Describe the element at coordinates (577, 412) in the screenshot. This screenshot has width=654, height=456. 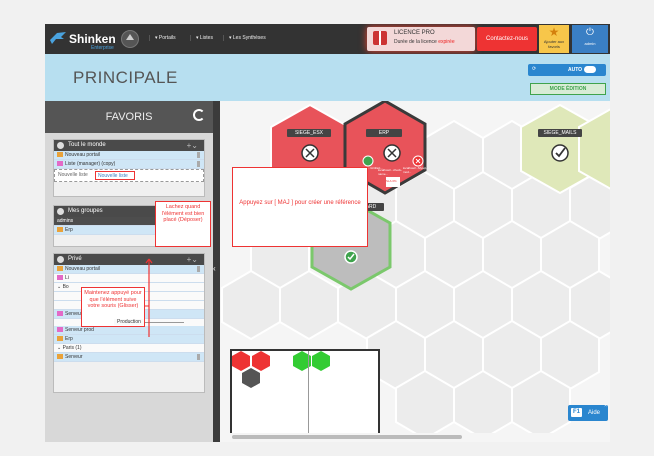
I see `f1-key: F1` at that location.